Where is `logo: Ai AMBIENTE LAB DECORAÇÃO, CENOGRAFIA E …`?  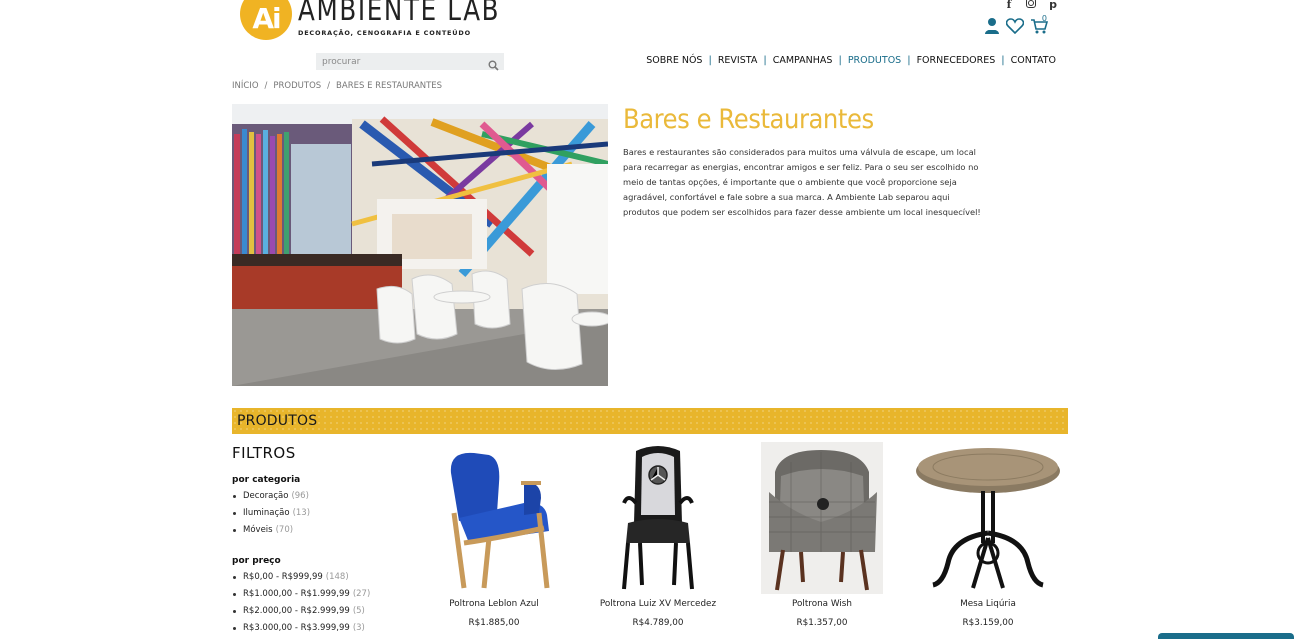 logo: Ai AMBIENTE LAB DECORAÇÃO, CENOGRAFIA E … is located at coordinates (392, 20).